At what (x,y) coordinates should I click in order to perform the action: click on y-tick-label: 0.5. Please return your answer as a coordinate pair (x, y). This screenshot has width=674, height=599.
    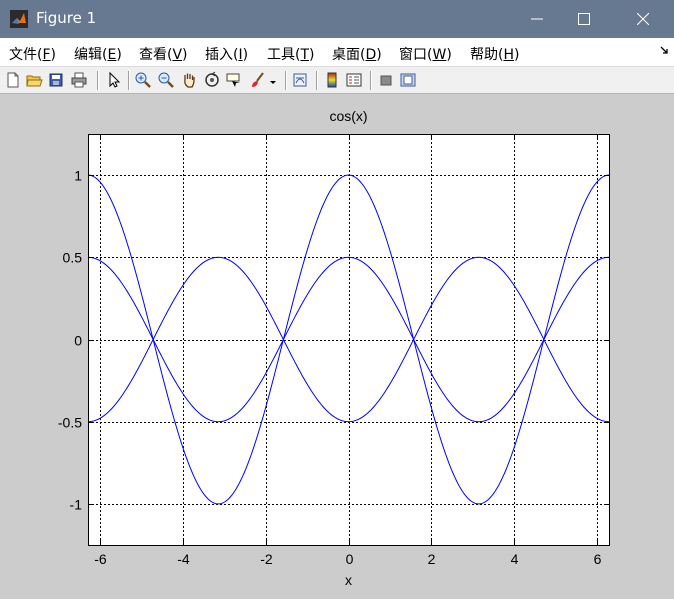
    Looking at the image, I should click on (73, 258).